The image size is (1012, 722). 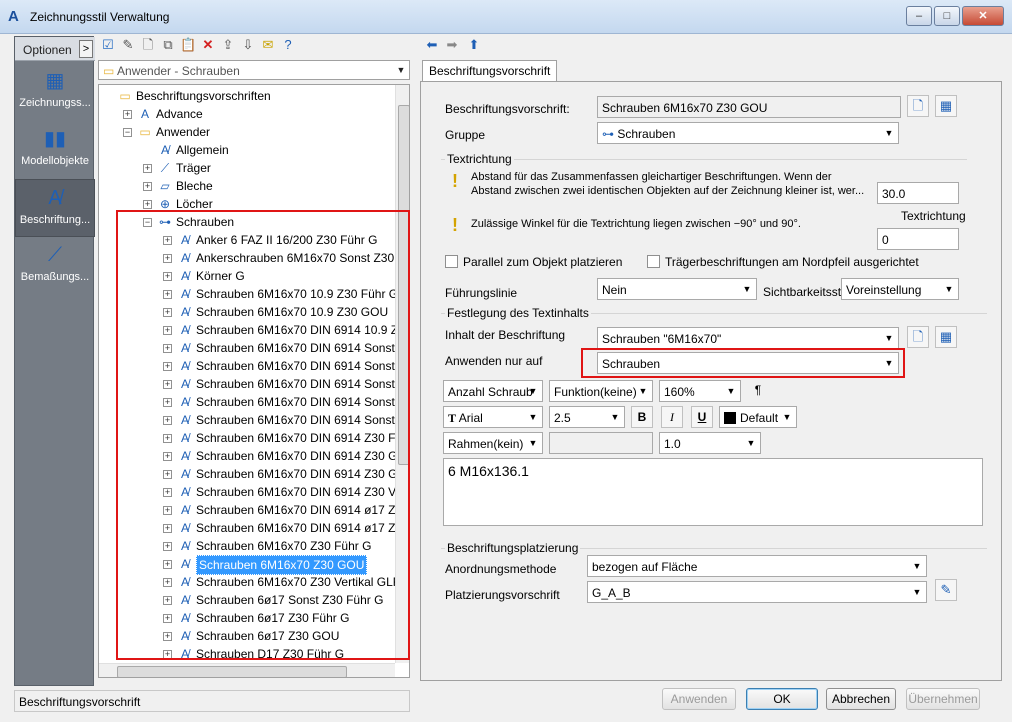 I want to click on paragraph-icon: ¶, so click(x=758, y=391).